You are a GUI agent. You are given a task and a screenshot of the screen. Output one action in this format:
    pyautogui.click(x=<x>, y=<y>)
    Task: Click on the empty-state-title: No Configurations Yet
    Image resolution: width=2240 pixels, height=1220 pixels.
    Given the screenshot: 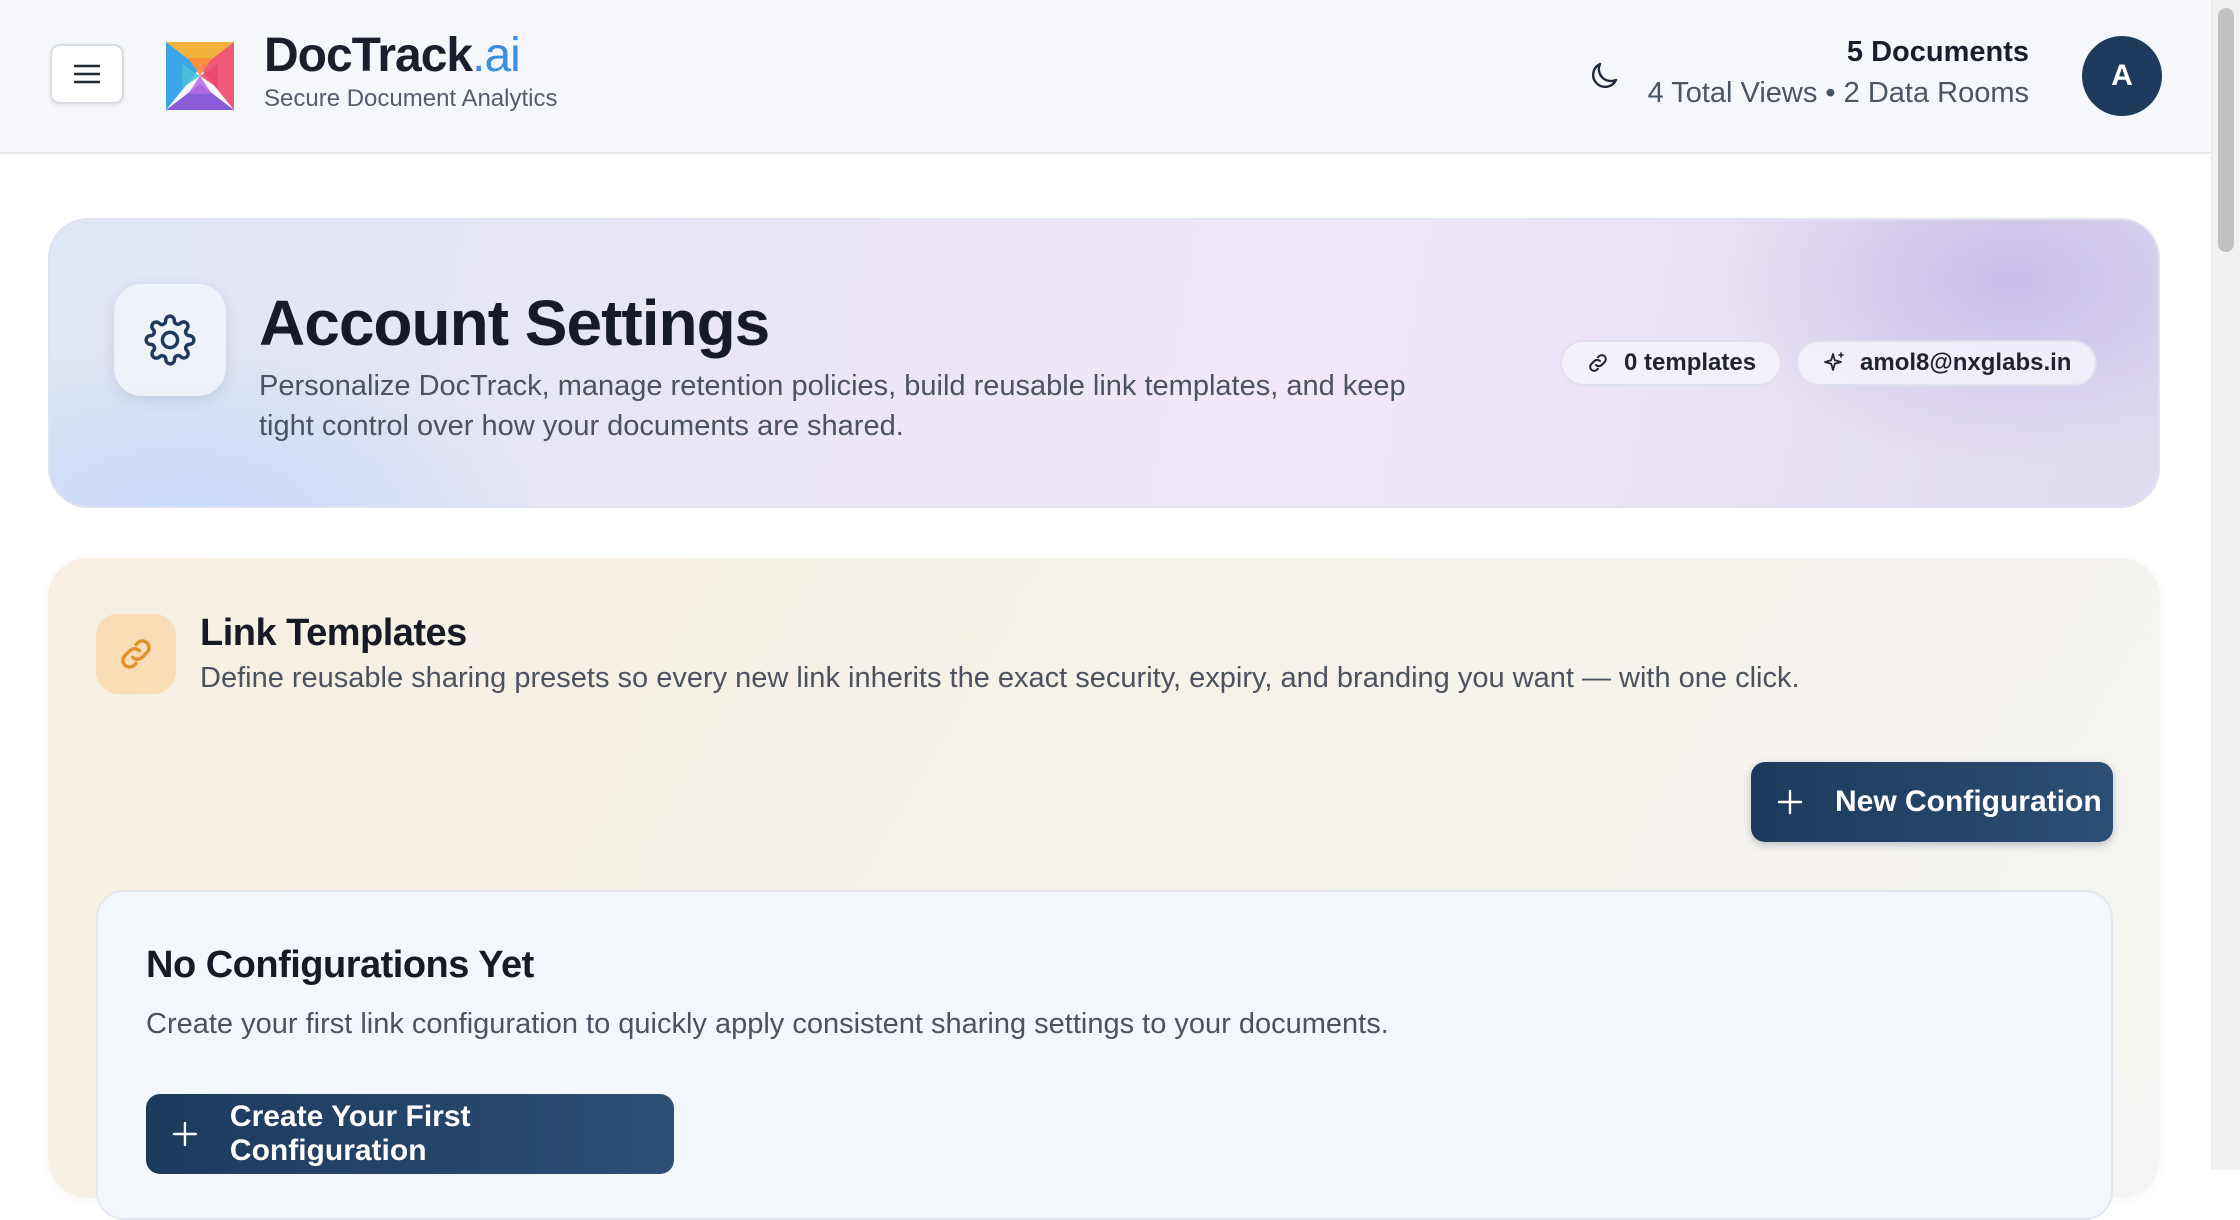 What is the action you would take?
    pyautogui.click(x=340, y=965)
    